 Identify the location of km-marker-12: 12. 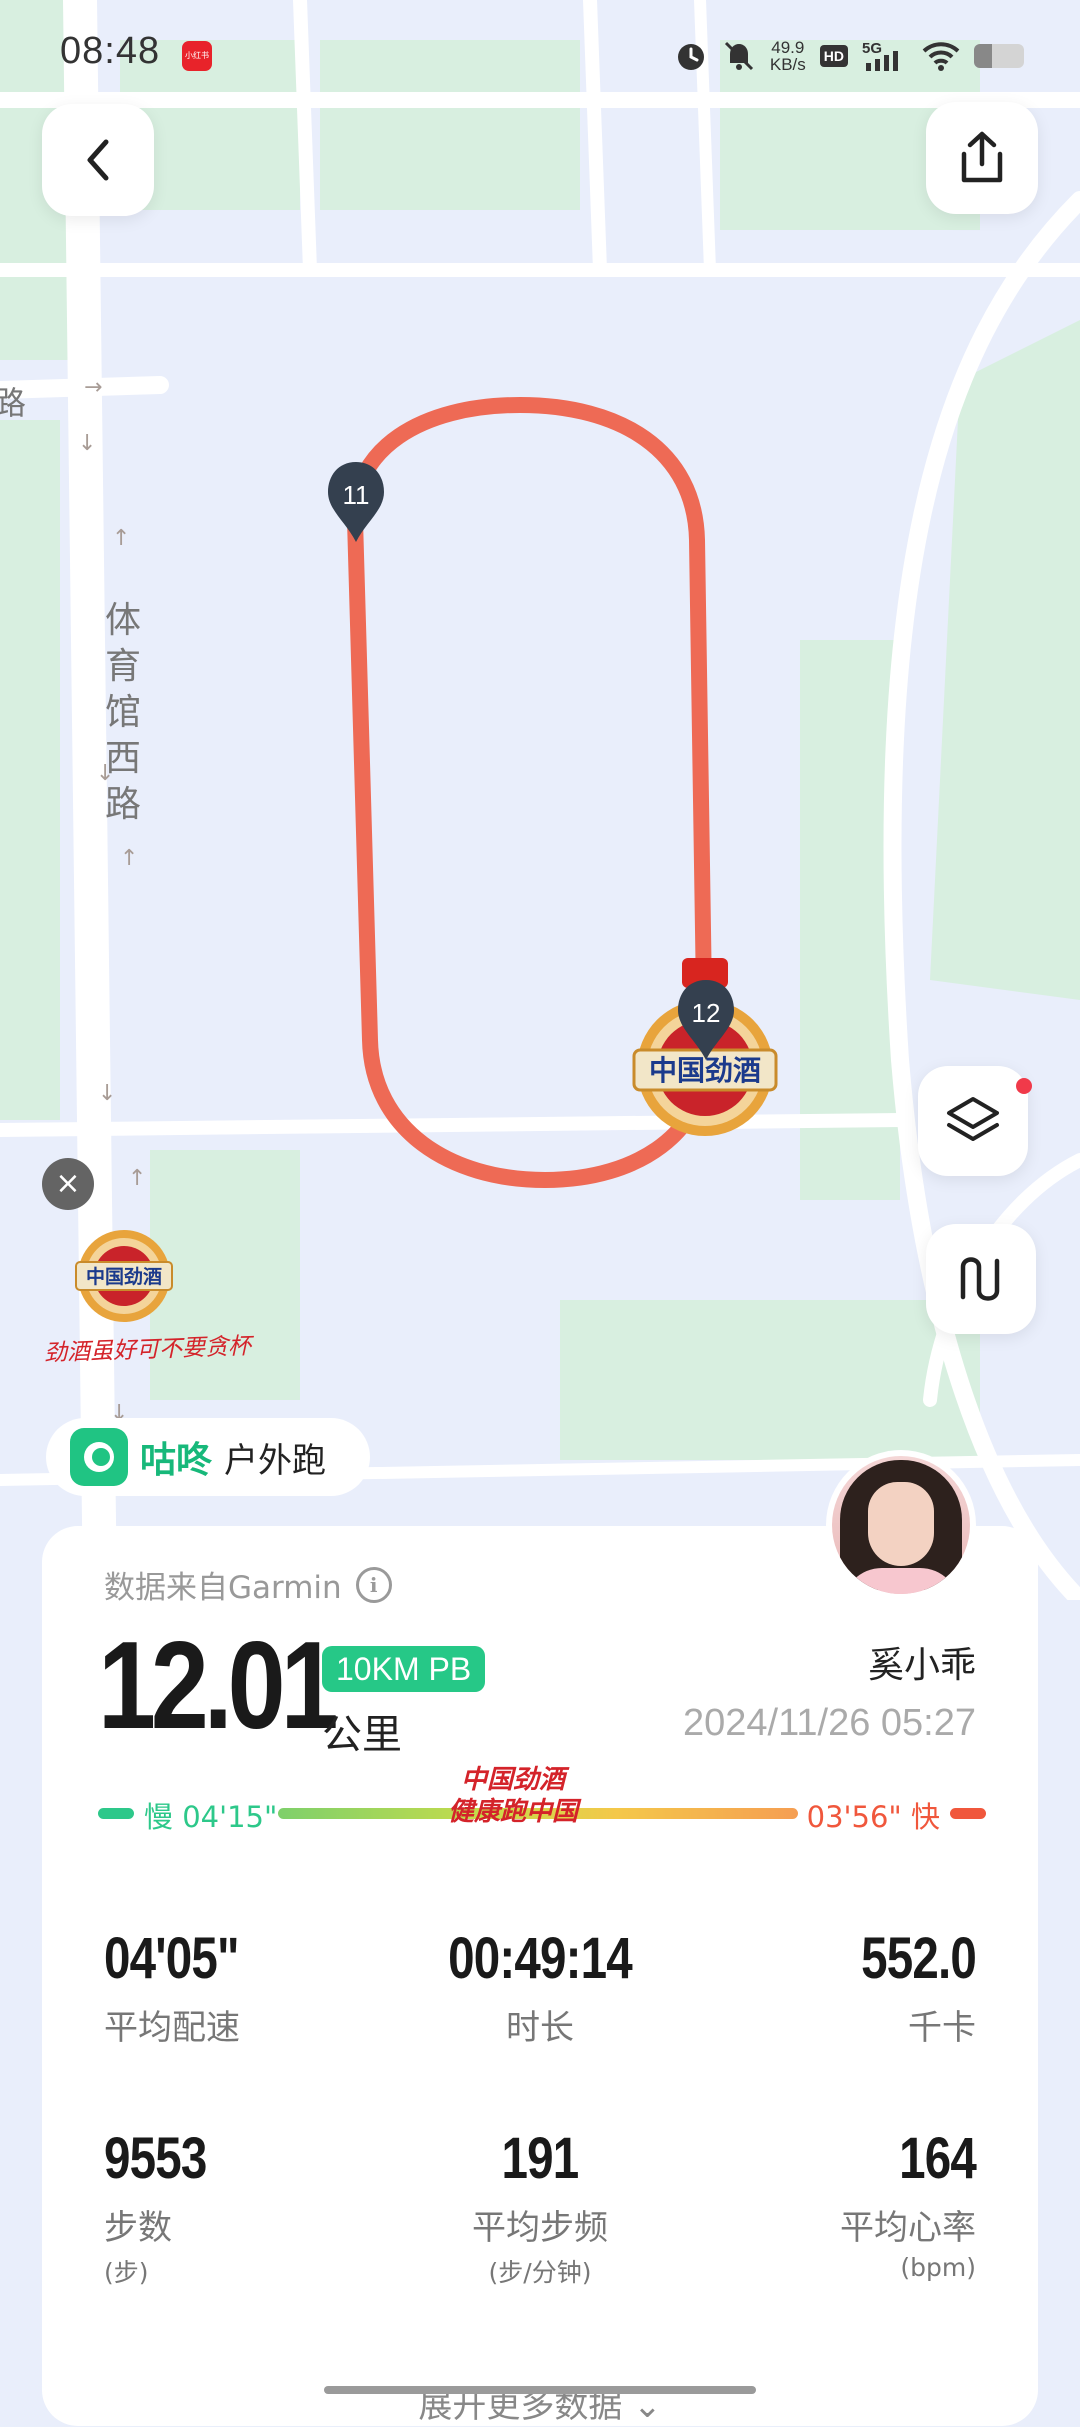
(706, 1021).